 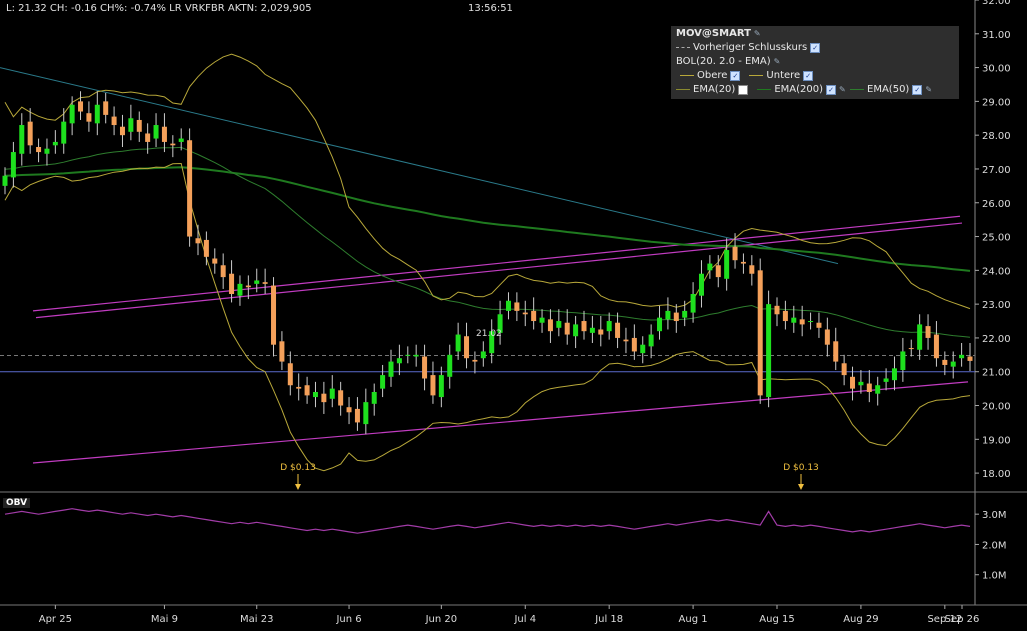 I want to click on x-tick-label: Jun 20, so click(x=441, y=619).